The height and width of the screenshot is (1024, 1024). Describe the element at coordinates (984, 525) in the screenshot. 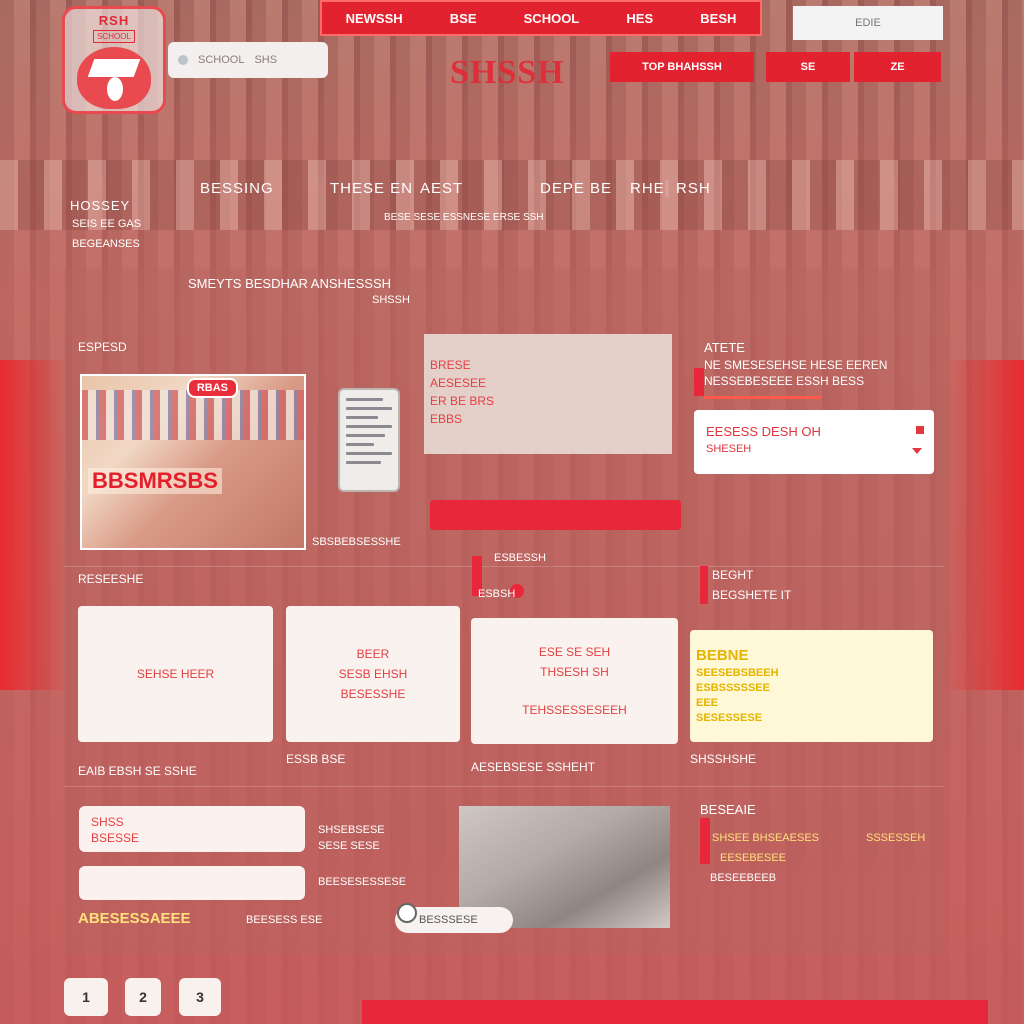

I see `background-red-glow-right` at that location.